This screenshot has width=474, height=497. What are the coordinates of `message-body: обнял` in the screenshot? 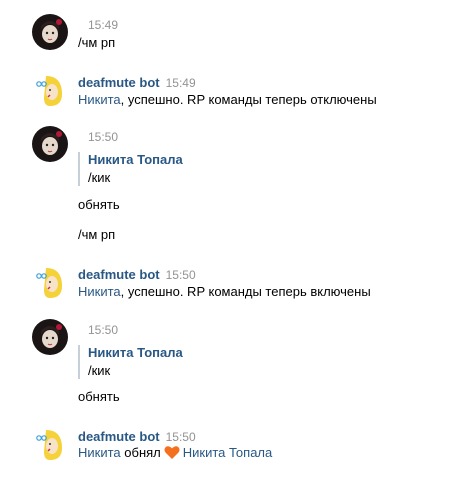 It's located at (142, 452).